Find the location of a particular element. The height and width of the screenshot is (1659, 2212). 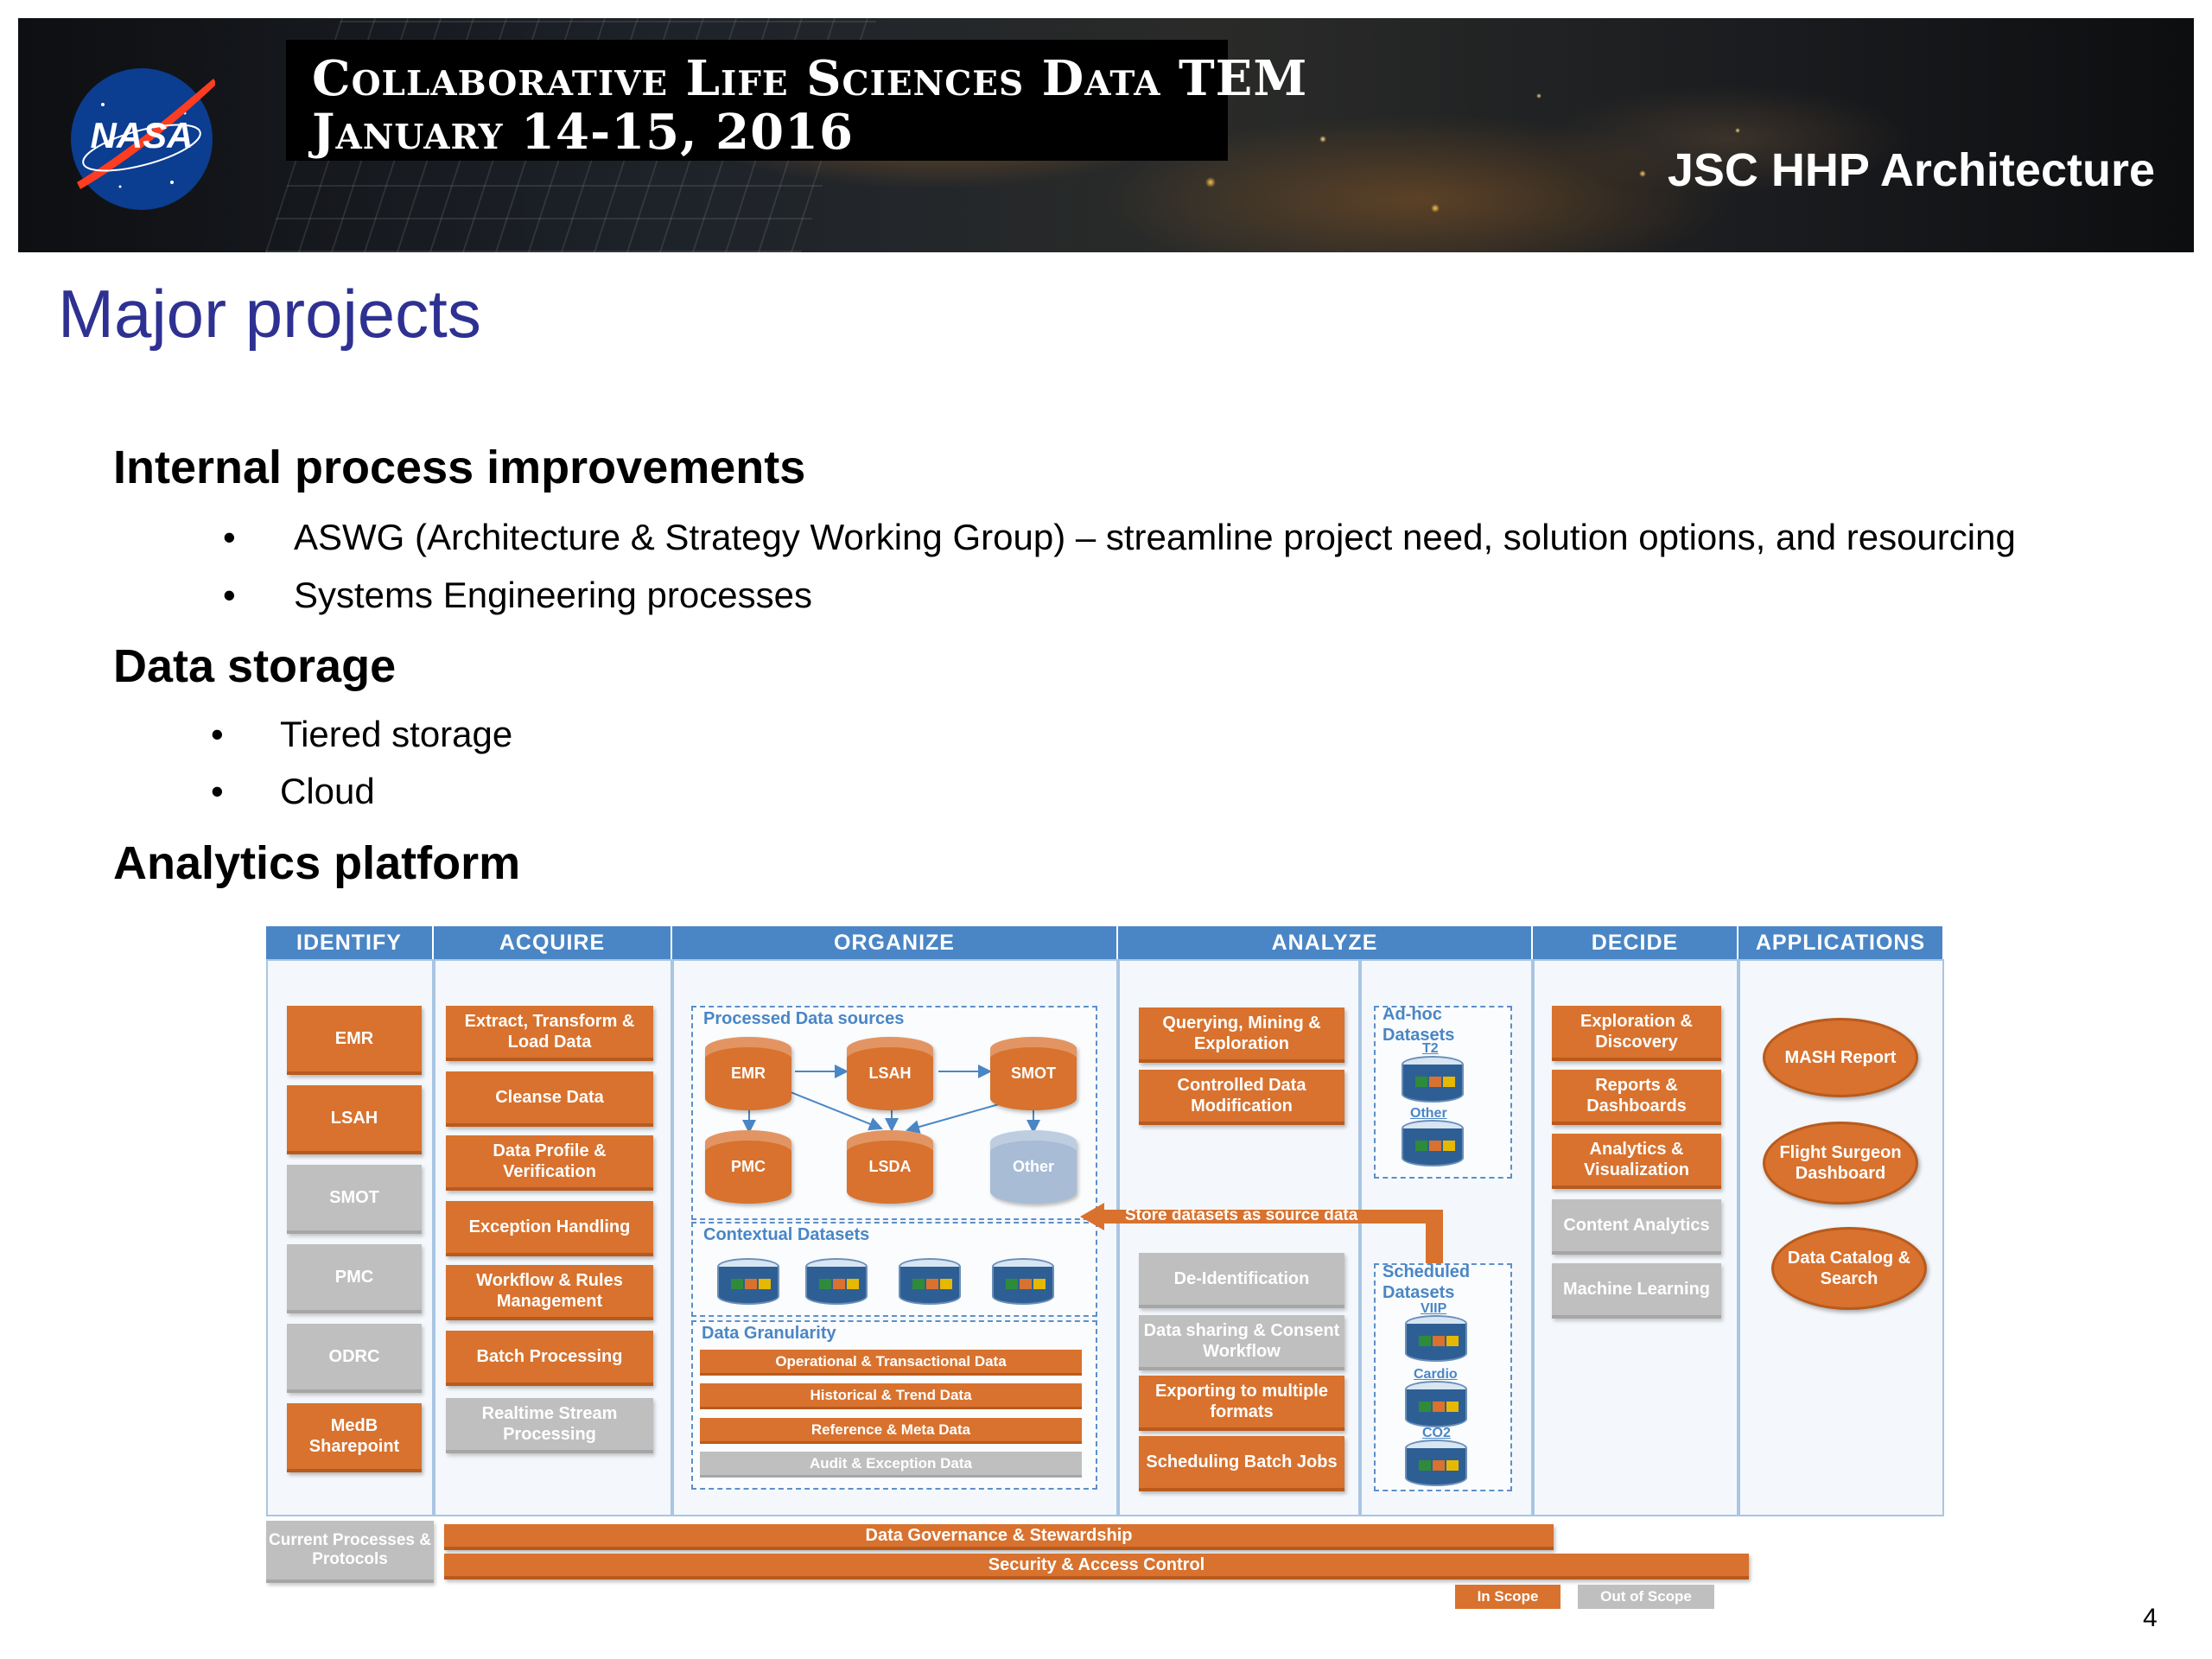

acquire-workflow: Workflow & Rules Management is located at coordinates (549, 1292).